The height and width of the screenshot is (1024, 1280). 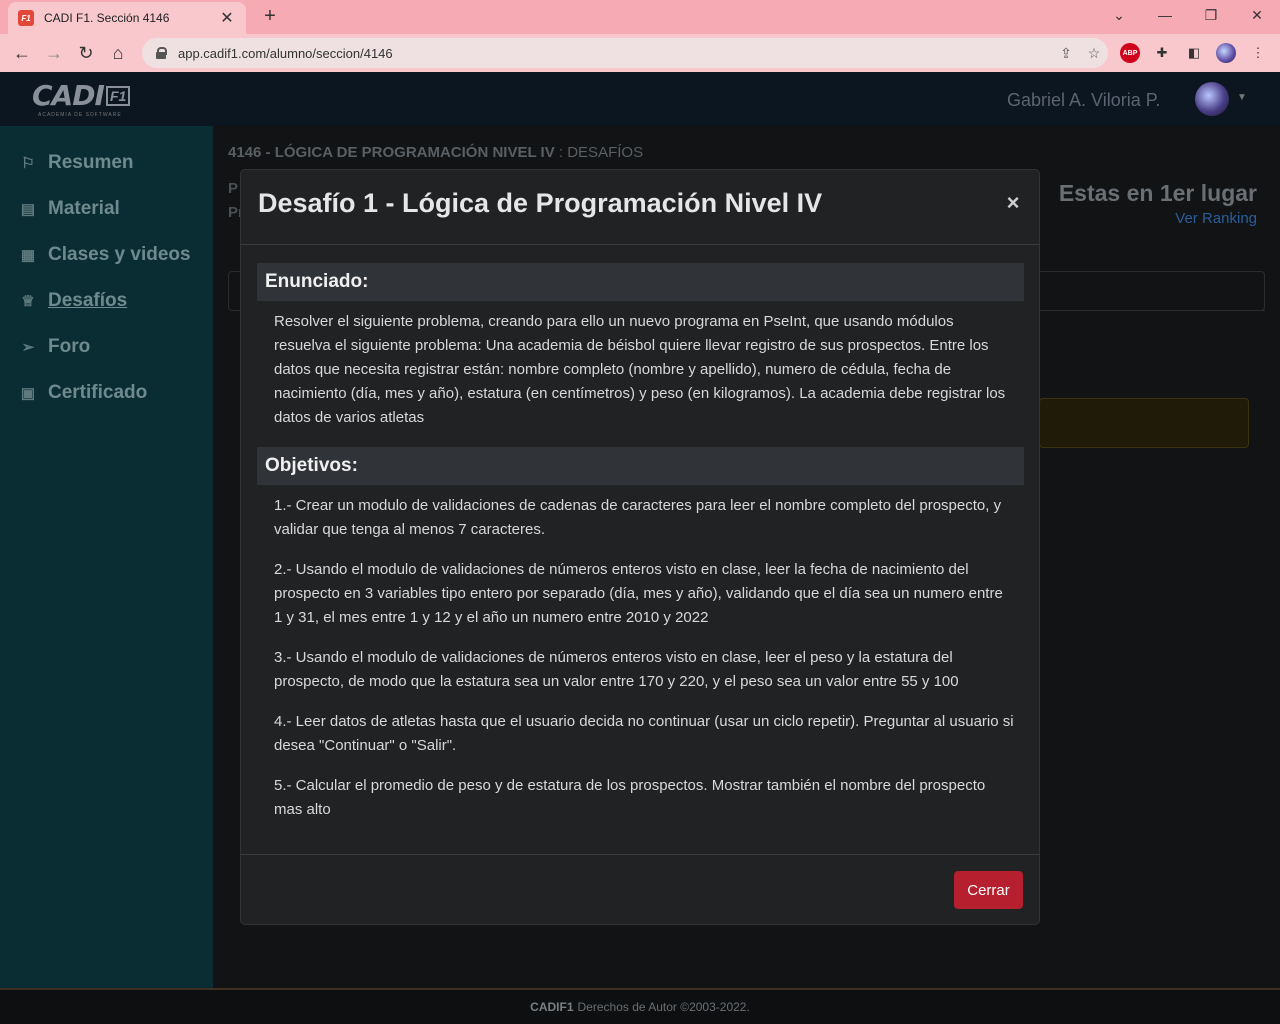 I want to click on modal-footer-divider, so click(x=640, y=854).